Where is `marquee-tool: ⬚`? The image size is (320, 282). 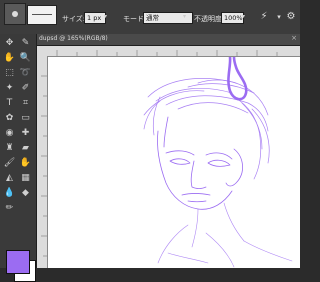
marquee-tool: ⬚ is located at coordinates (9, 73).